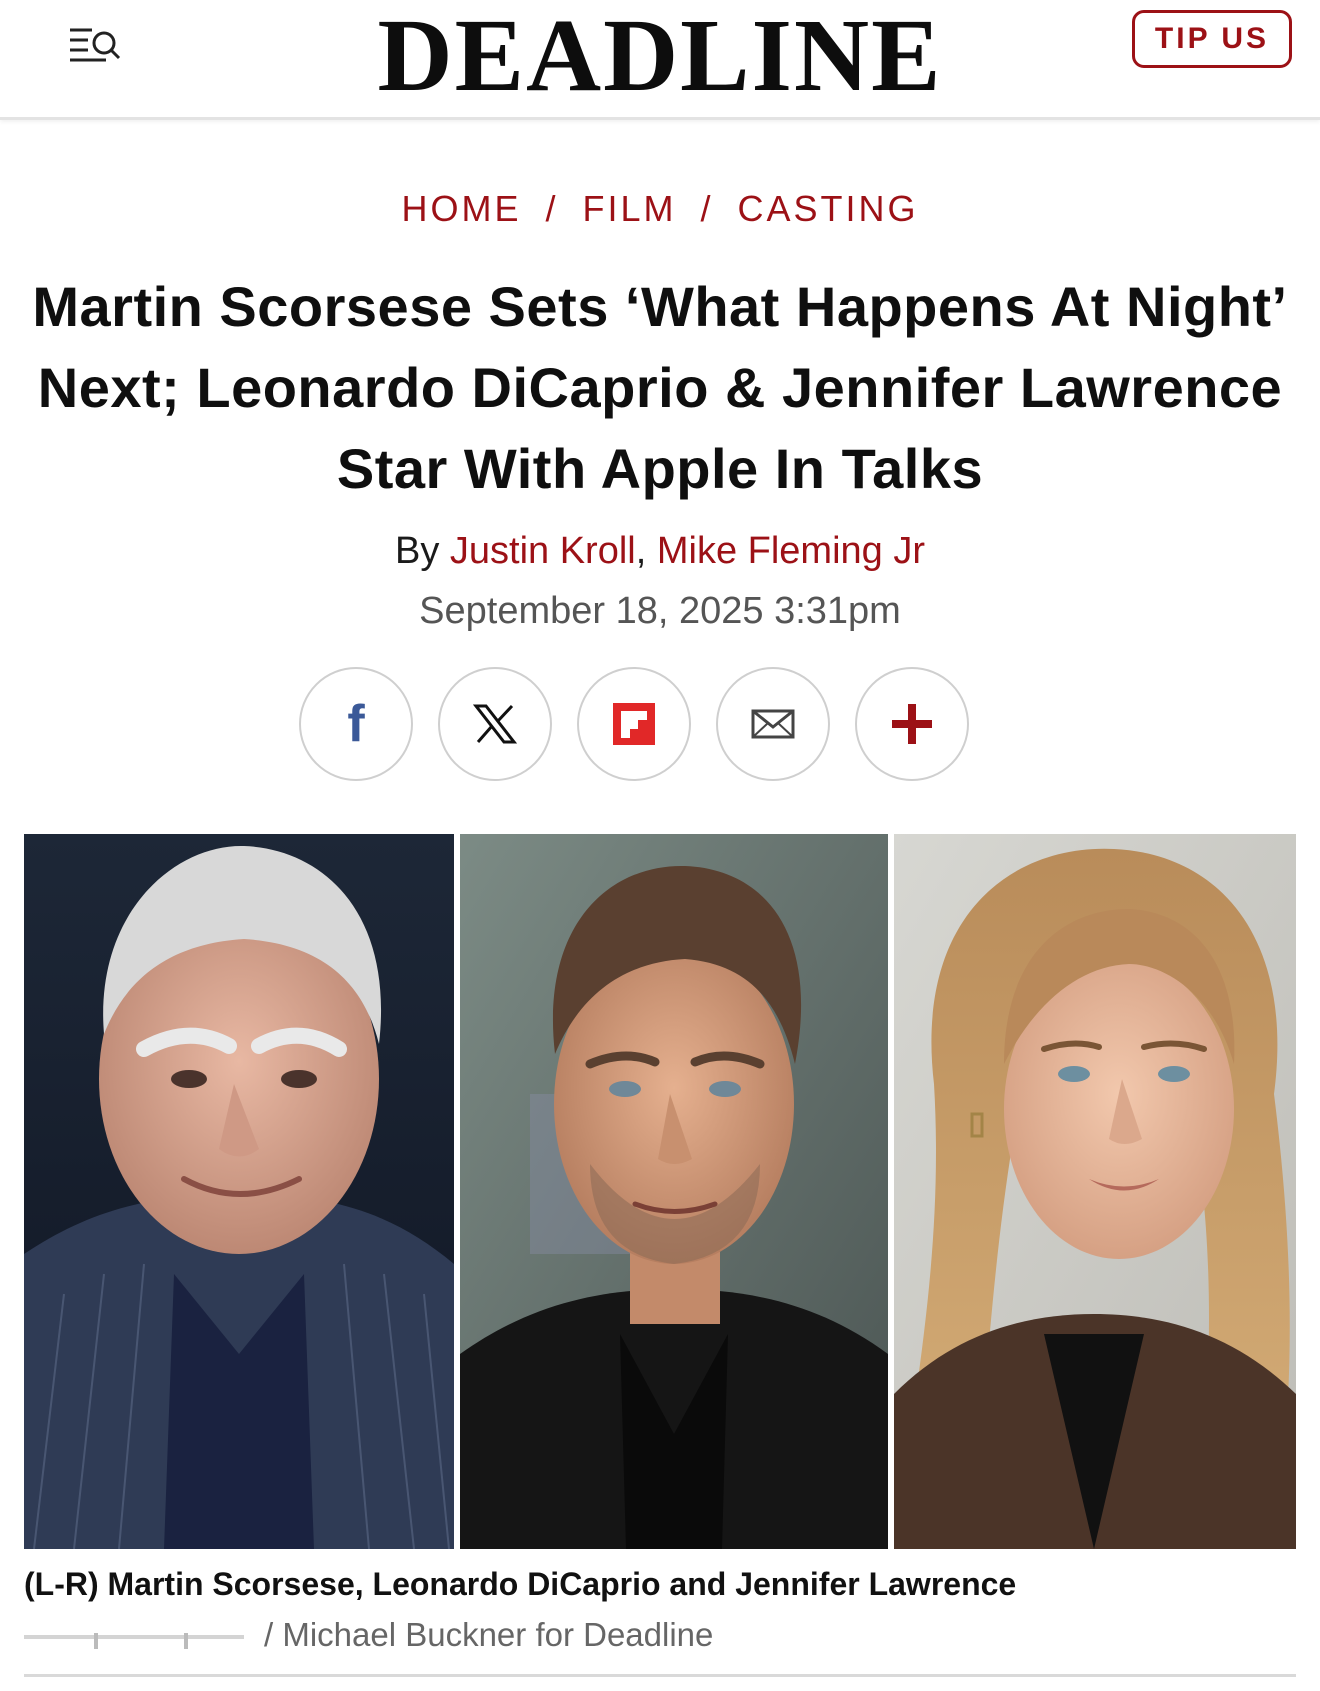 The image size is (1320, 1691). Describe the element at coordinates (139, 1635) in the screenshot. I see `redacted-credit` at that location.